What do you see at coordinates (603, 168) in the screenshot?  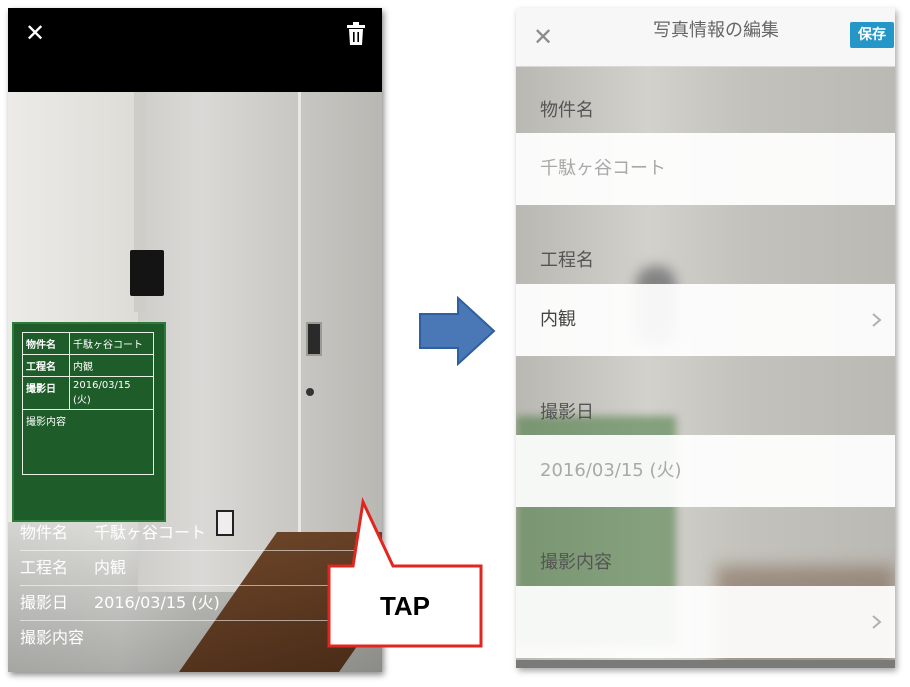 I see `field-value: 千駄ヶ谷コート` at bounding box center [603, 168].